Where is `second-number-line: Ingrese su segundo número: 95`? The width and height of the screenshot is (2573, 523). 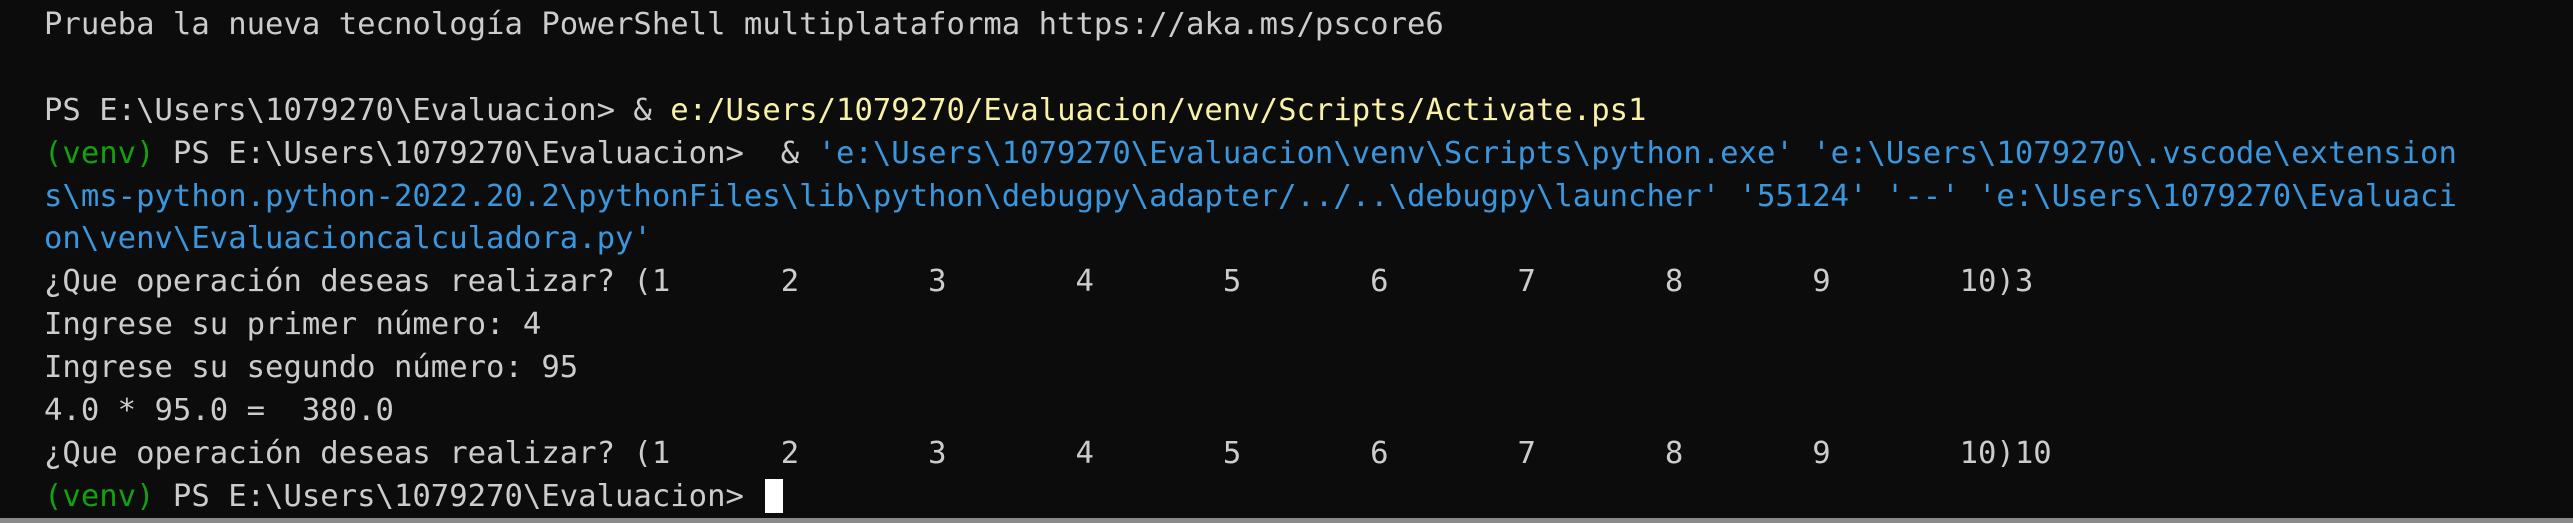 second-number-line: Ingrese su segundo número: 95 is located at coordinates (1308, 368).